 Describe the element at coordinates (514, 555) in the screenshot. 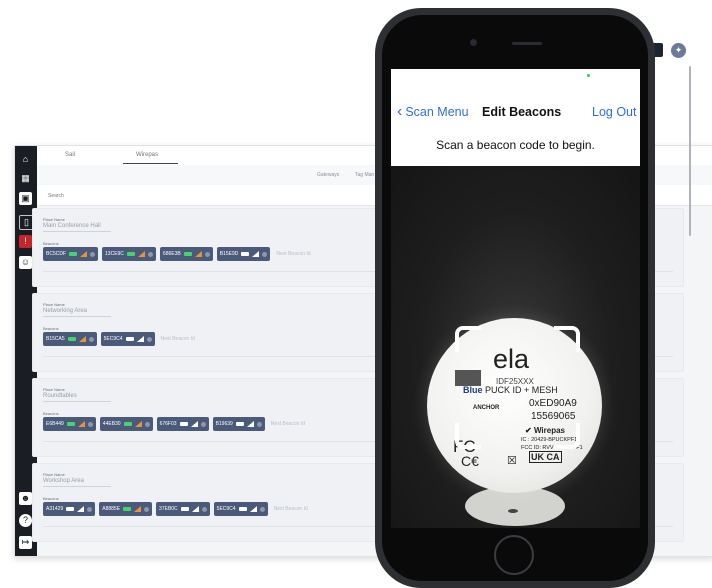

I see `home-button` at that location.